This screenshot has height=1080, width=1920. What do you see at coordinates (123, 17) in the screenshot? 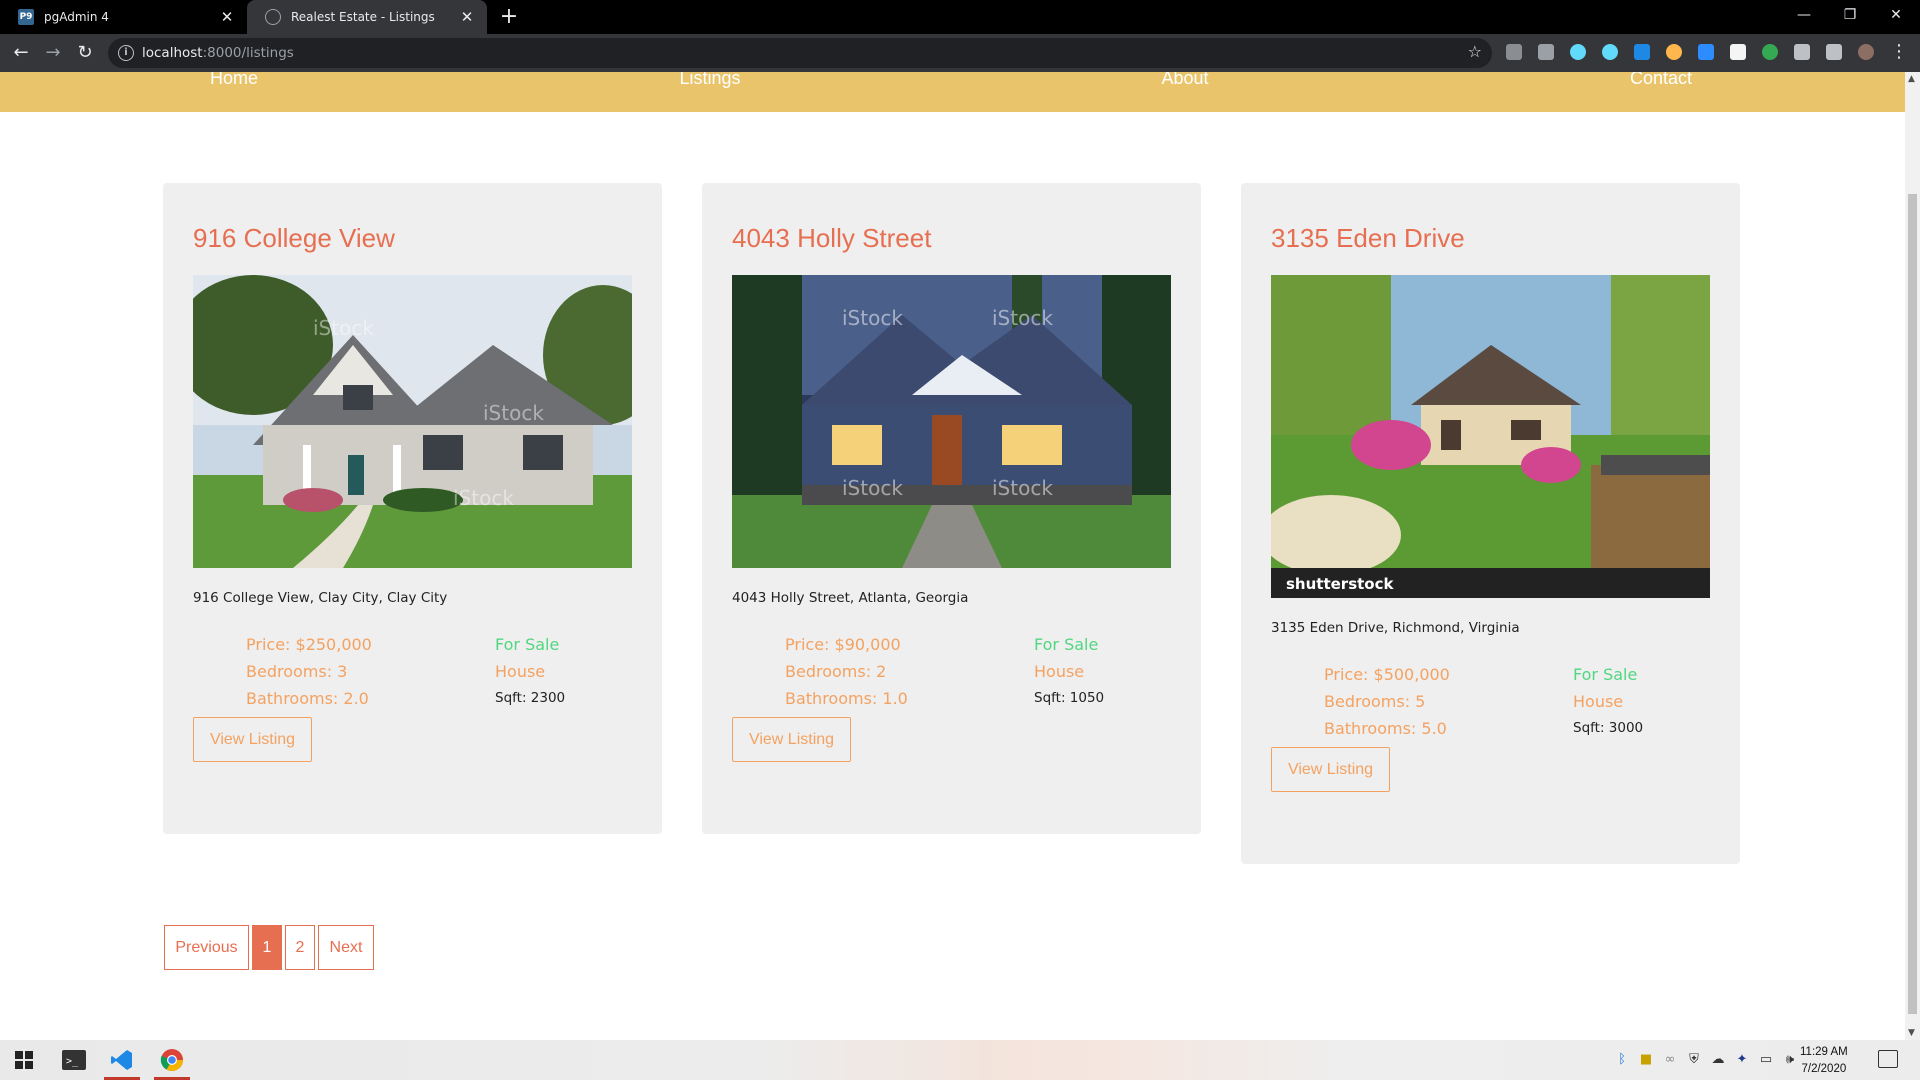
I see `tab-pgadmin: P9 pgAdmin 4 ✕` at bounding box center [123, 17].